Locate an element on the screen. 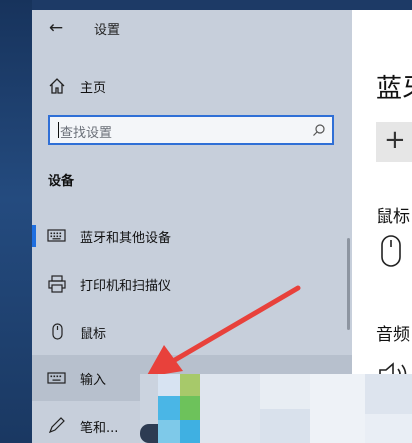 The height and width of the screenshot is (443, 412). title-bar: ← 设置 is located at coordinates (192, 28).